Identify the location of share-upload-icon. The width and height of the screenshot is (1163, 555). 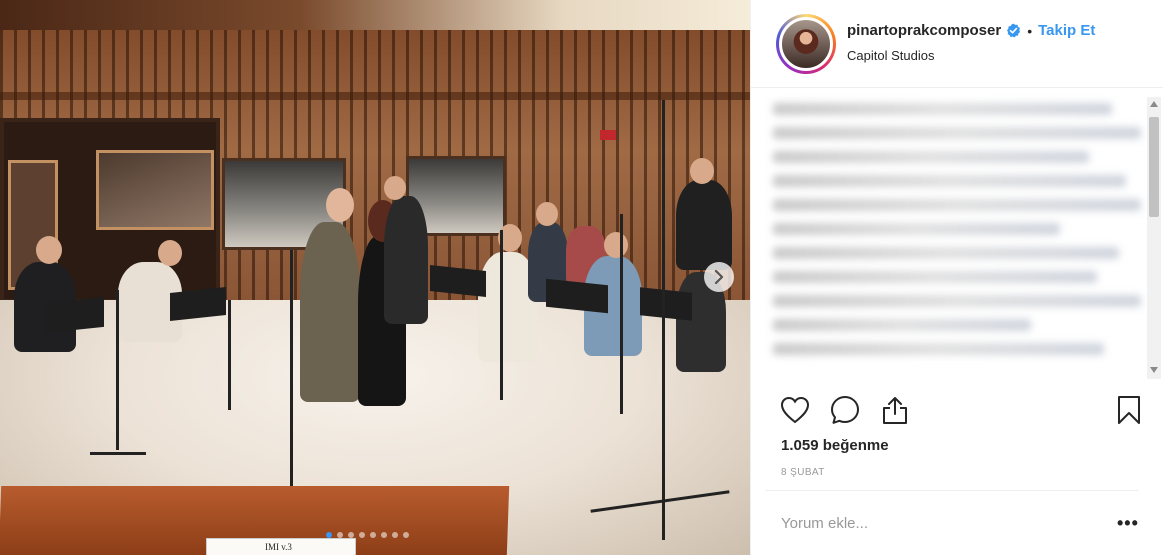
(895, 410).